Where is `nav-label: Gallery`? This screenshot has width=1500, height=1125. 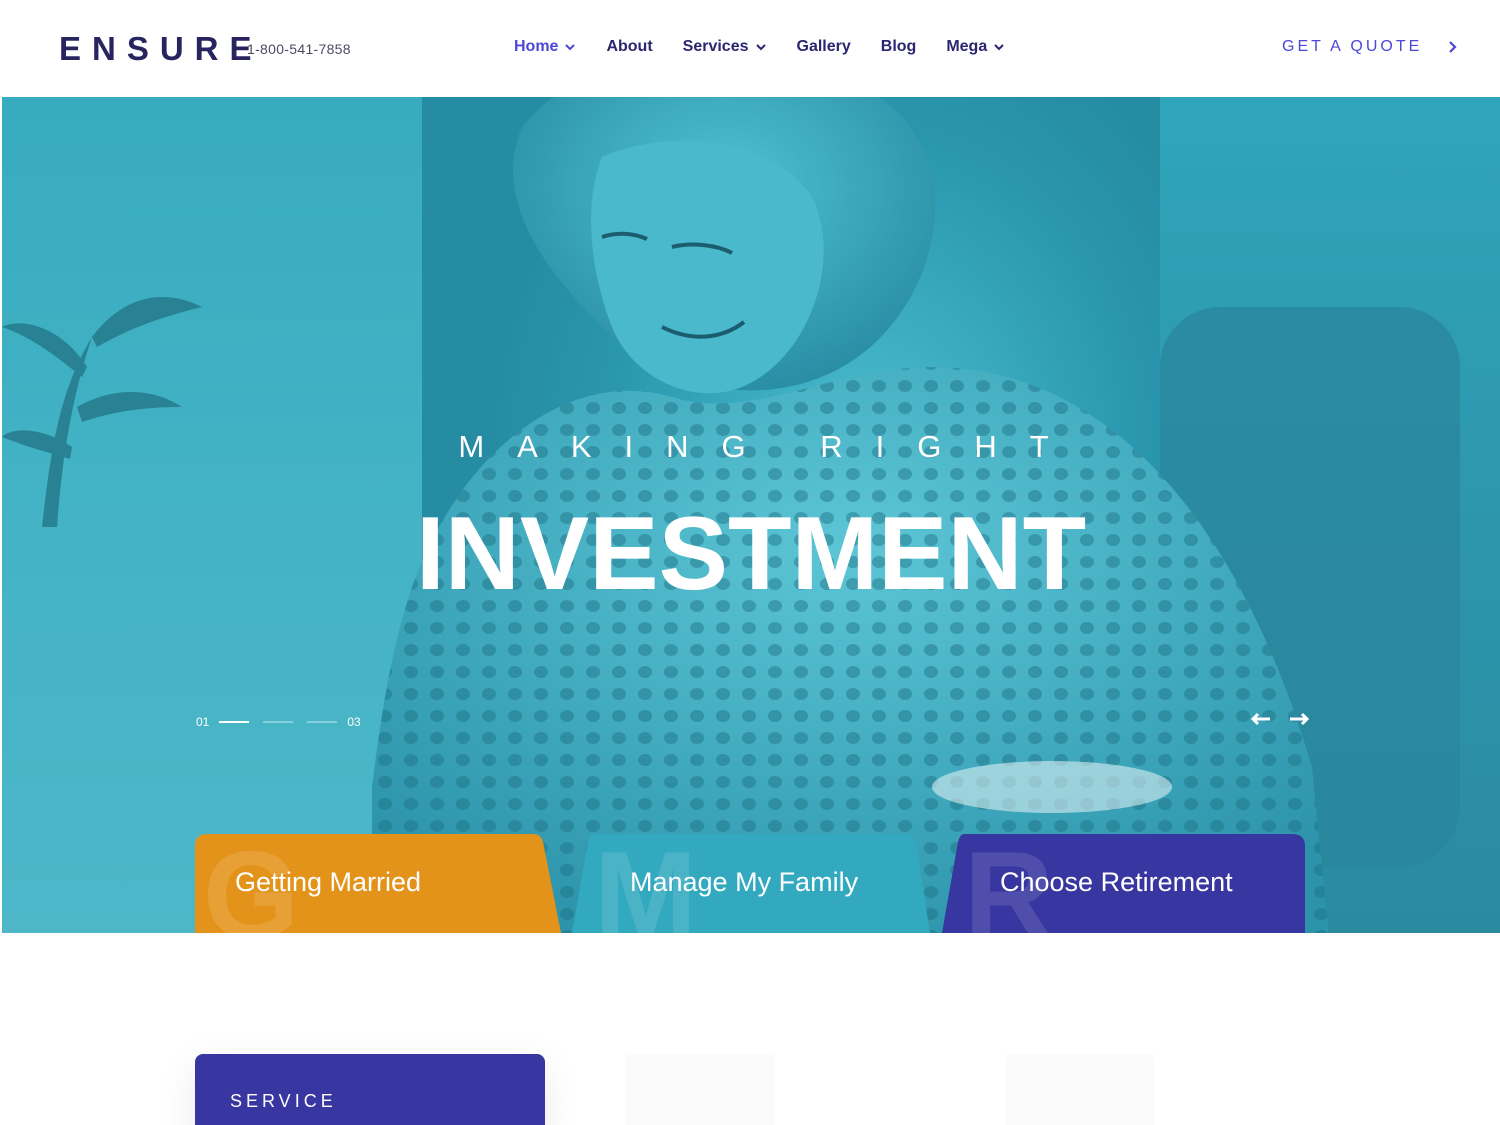
nav-label: Gallery is located at coordinates (823, 46).